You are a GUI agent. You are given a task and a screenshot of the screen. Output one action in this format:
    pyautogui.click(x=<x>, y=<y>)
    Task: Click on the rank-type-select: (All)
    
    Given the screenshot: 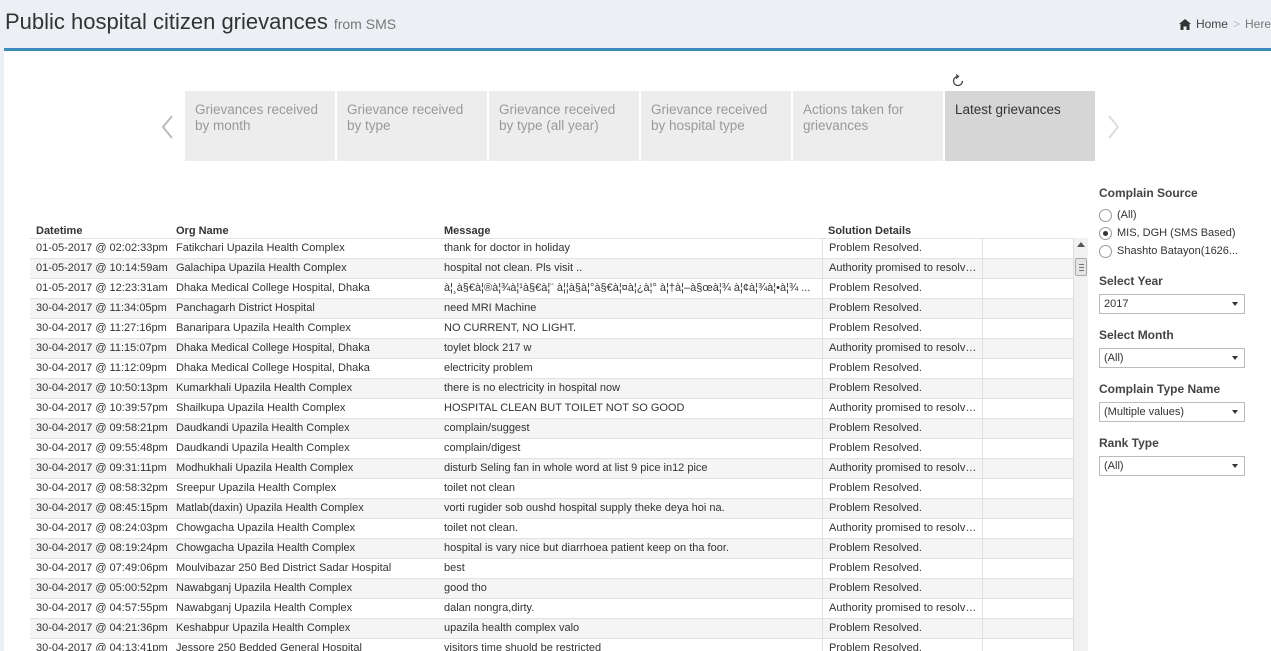 What is the action you would take?
    pyautogui.click(x=1172, y=466)
    